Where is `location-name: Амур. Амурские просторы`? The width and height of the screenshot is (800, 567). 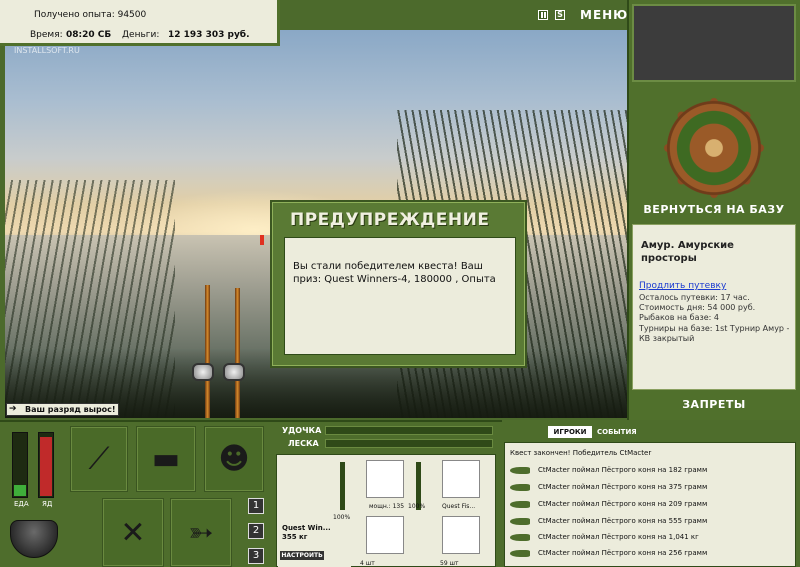
location-name: Амур. Амурские просторы is located at coordinates (687, 252).